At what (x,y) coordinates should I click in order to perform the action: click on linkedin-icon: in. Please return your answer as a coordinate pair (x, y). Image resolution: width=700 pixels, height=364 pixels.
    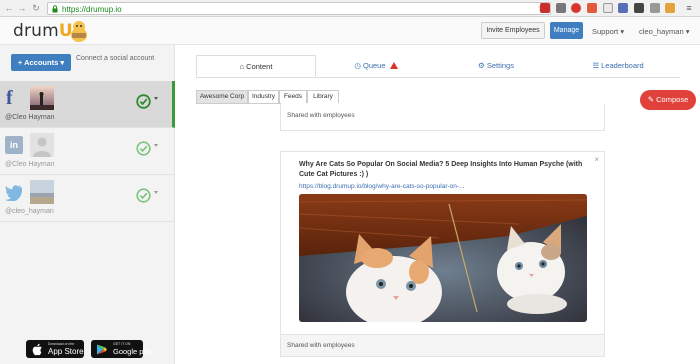
    Looking at the image, I should click on (14, 145).